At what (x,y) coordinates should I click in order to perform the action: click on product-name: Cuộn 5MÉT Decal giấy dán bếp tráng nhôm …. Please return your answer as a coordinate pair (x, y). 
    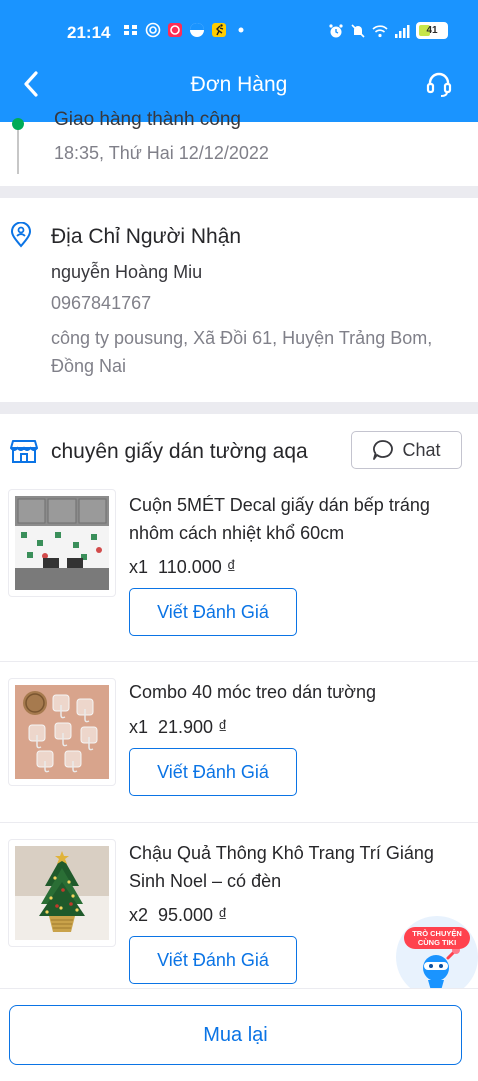
    Looking at the image, I should click on (289, 519).